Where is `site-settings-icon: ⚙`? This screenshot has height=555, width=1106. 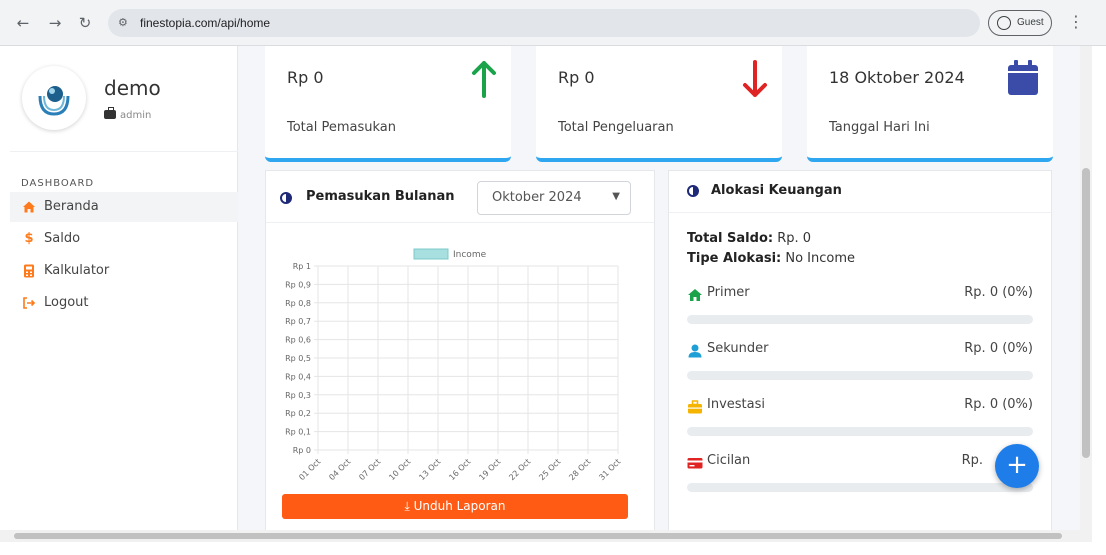
site-settings-icon: ⚙ is located at coordinates (123, 23).